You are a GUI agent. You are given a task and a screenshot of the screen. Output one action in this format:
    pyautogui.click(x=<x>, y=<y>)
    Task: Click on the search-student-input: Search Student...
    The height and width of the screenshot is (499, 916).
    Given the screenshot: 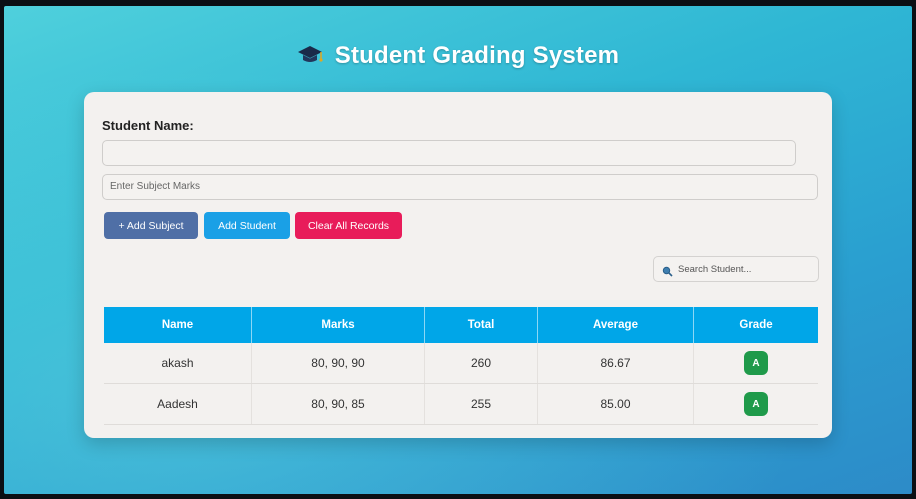 What is the action you would take?
    pyautogui.click(x=736, y=269)
    